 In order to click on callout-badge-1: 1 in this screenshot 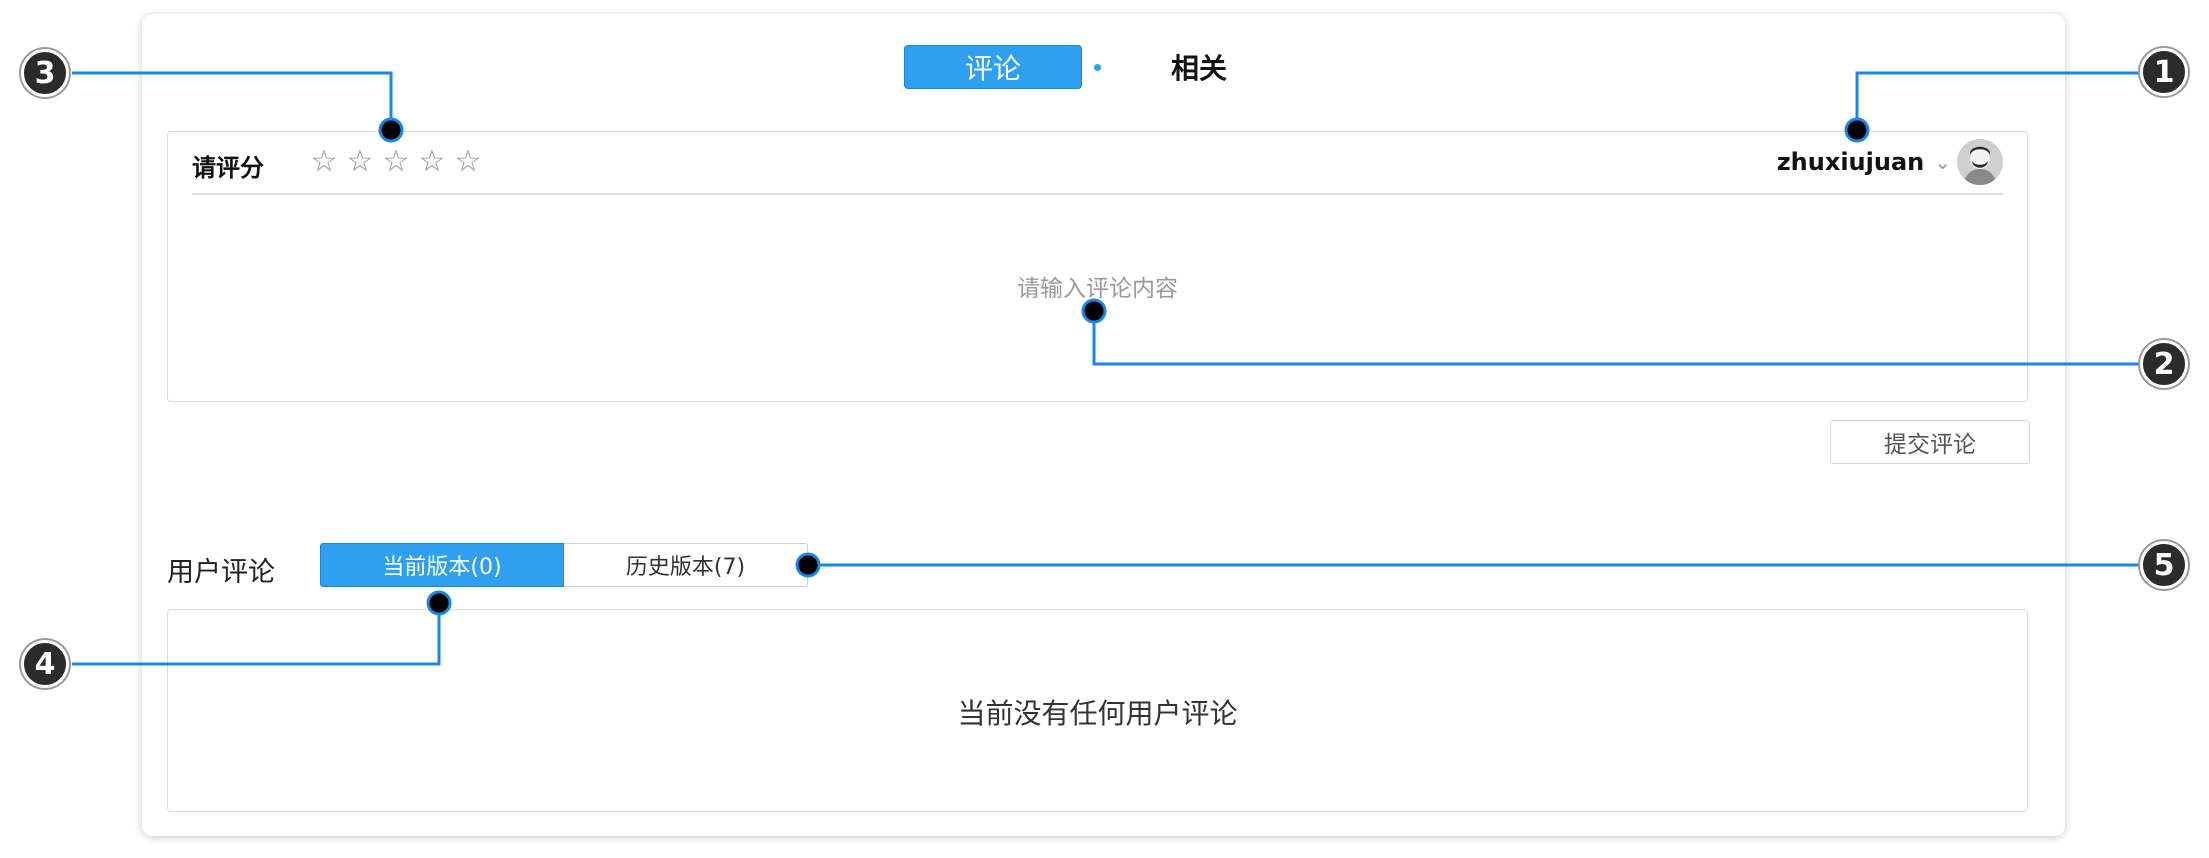, I will do `click(2164, 72)`.